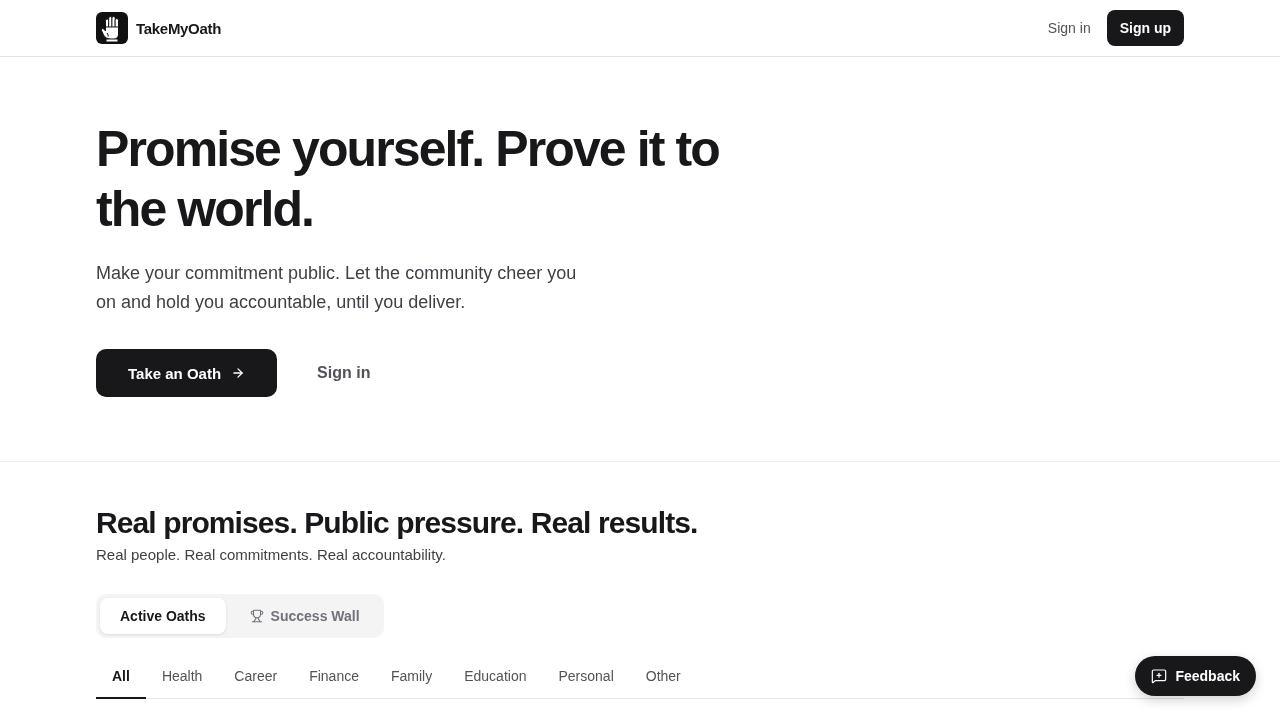 The image size is (1280, 720). Describe the element at coordinates (121, 677) in the screenshot. I see `category-tab: All` at that location.